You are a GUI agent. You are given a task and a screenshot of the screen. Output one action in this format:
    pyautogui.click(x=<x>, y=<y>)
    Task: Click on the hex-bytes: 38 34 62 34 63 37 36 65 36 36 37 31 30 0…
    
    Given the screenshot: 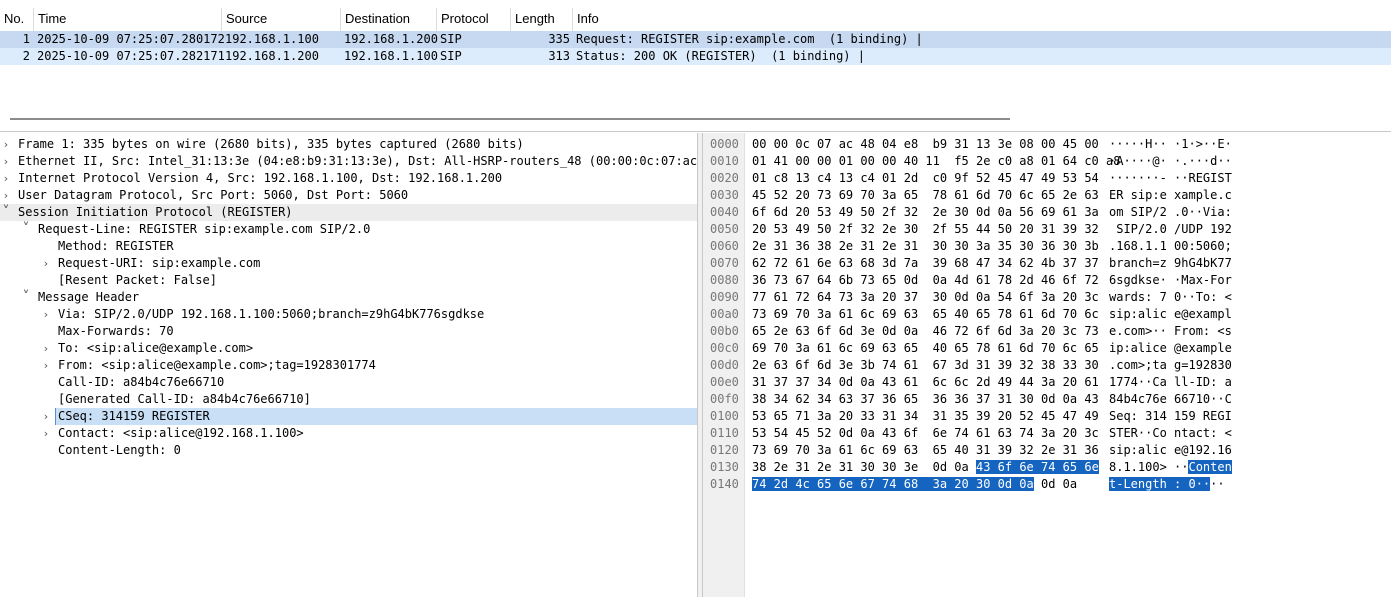 What is the action you would take?
    pyautogui.click(x=925, y=399)
    